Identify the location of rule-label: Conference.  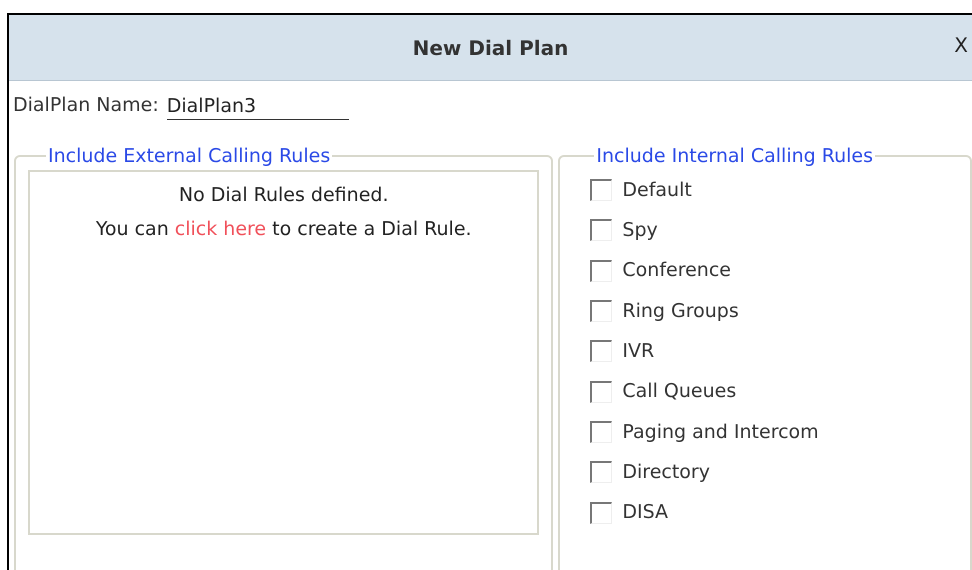
(676, 271).